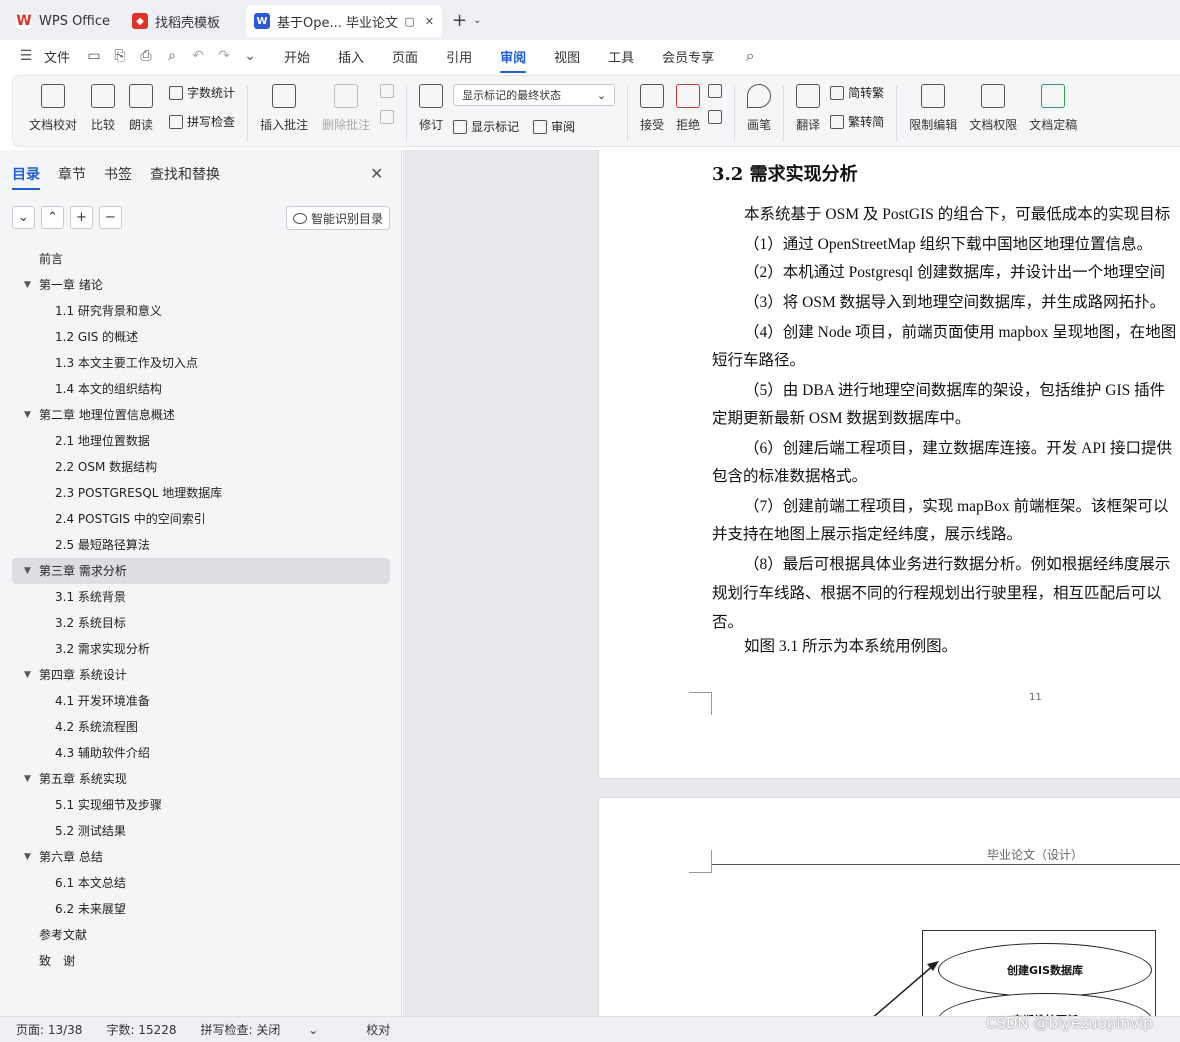 The width and height of the screenshot is (1180, 1042). What do you see at coordinates (808, 108) in the screenshot?
I see `translate-button: 翻译` at bounding box center [808, 108].